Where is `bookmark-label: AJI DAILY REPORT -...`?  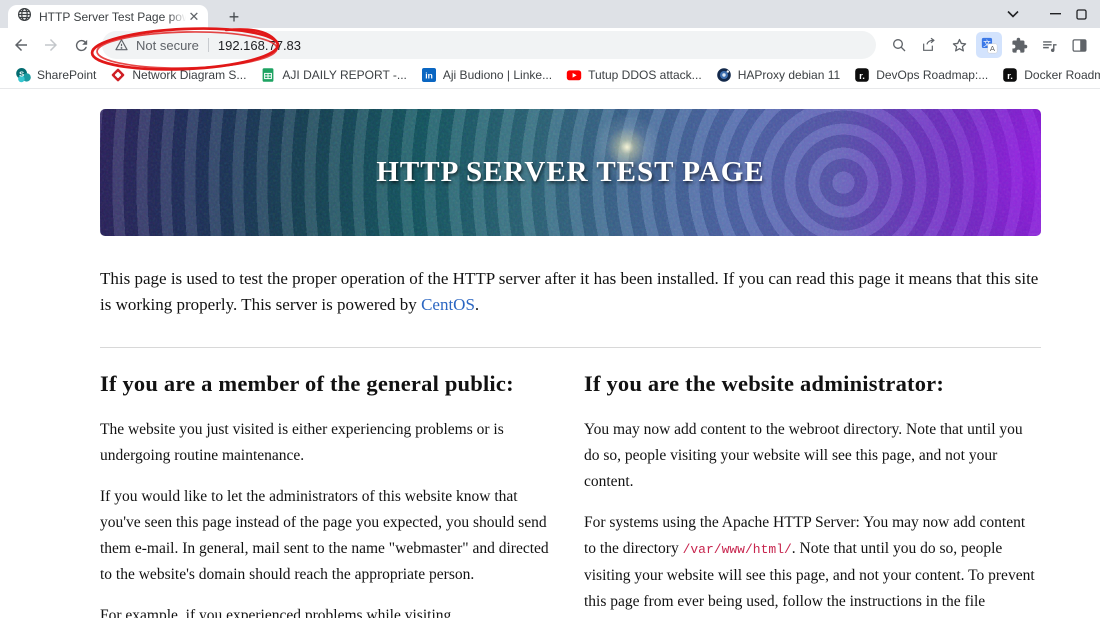 bookmark-label: AJI DAILY REPORT -... is located at coordinates (344, 75).